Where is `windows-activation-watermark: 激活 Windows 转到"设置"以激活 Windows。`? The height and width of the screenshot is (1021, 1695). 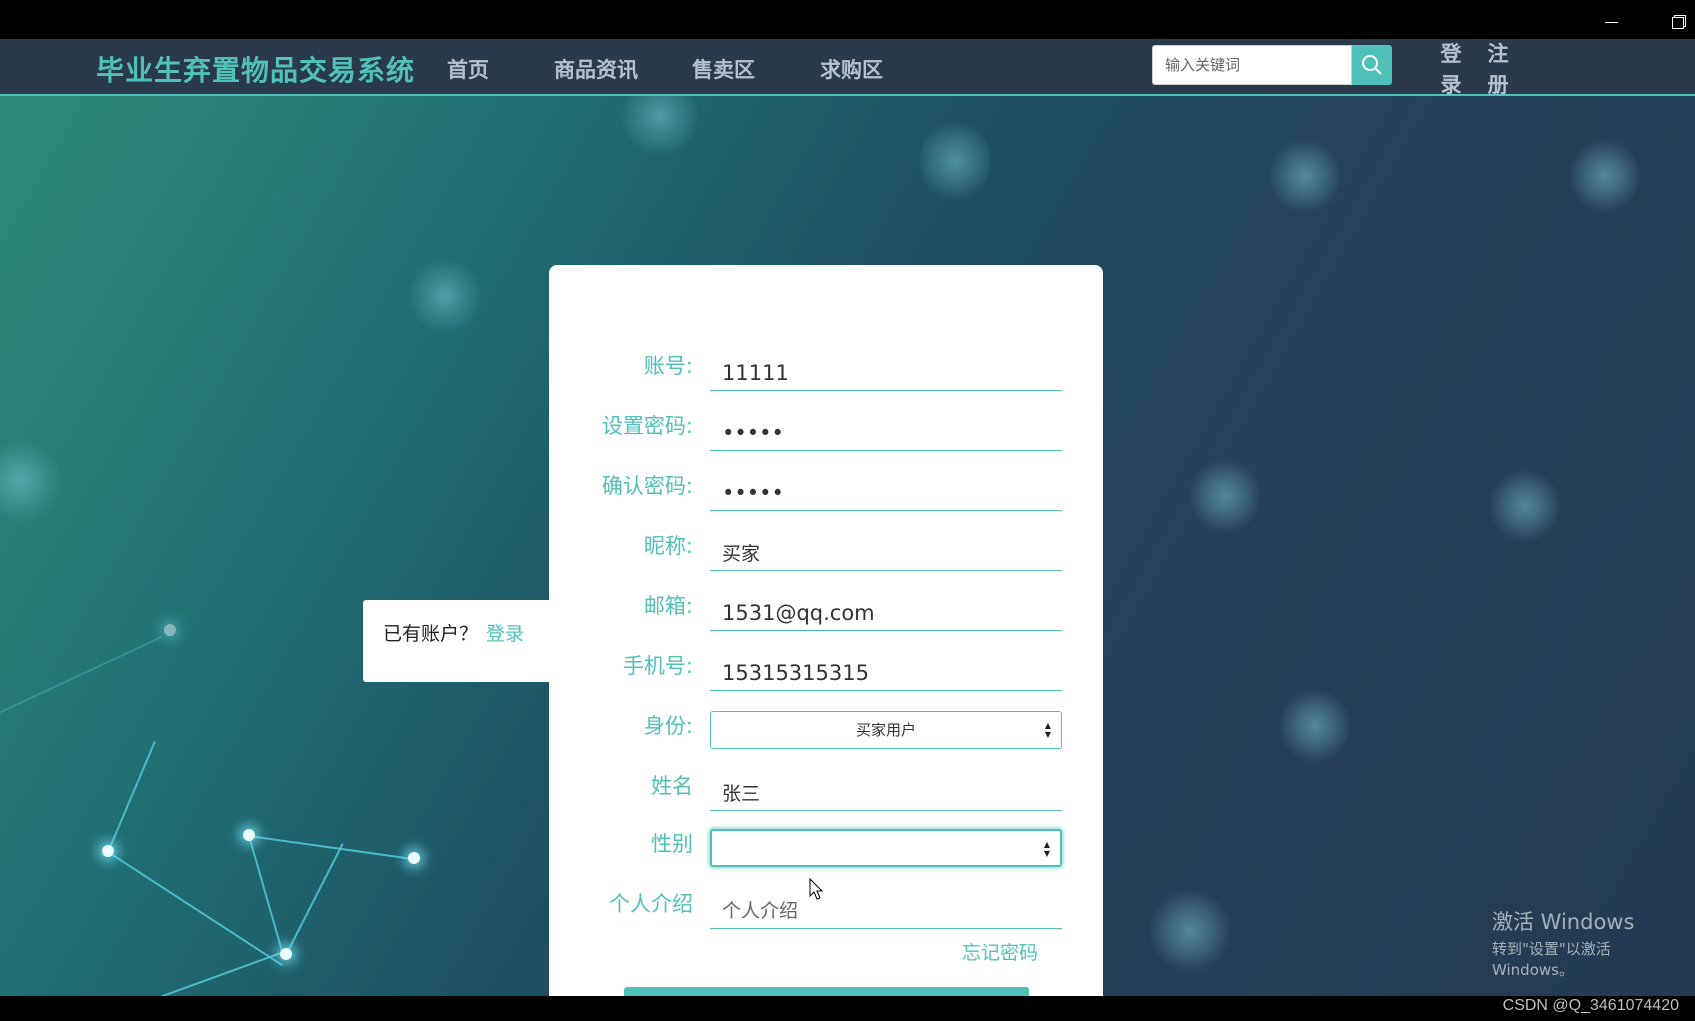
windows-activation-watermark: 激活 Windows 转到"设置"以激活 Windows。 is located at coordinates (1593, 943).